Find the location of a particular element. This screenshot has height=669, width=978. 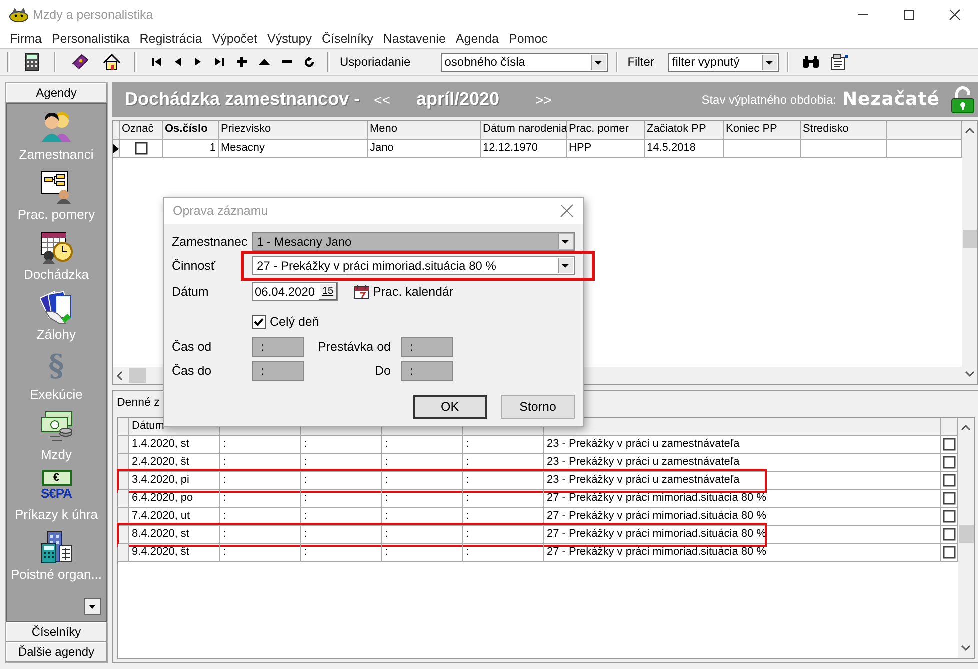

column-header: Prac. pomer is located at coordinates (606, 130).